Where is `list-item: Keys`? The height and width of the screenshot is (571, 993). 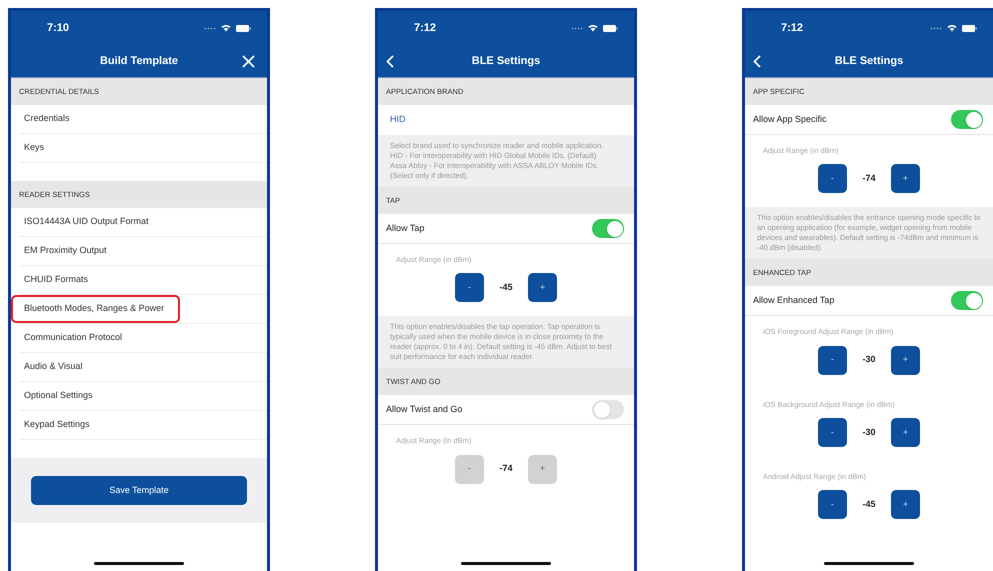 list-item: Keys is located at coordinates (32, 148).